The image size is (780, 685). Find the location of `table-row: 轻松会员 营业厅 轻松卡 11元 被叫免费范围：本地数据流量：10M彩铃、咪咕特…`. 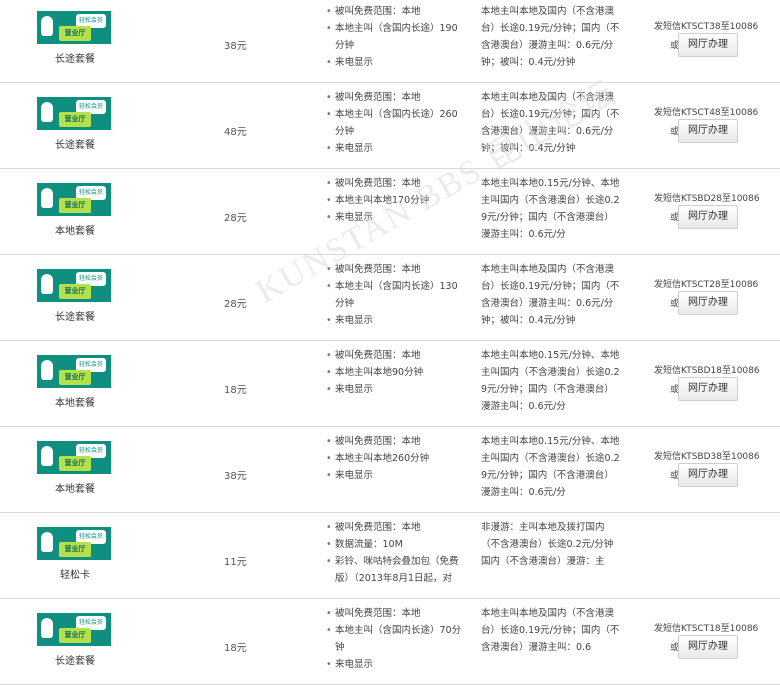

table-row: 轻松会员 营业厅 轻松卡 11元 被叫免费范围：本地数据流量：10M彩铃、咪咕特… is located at coordinates (390, 556).